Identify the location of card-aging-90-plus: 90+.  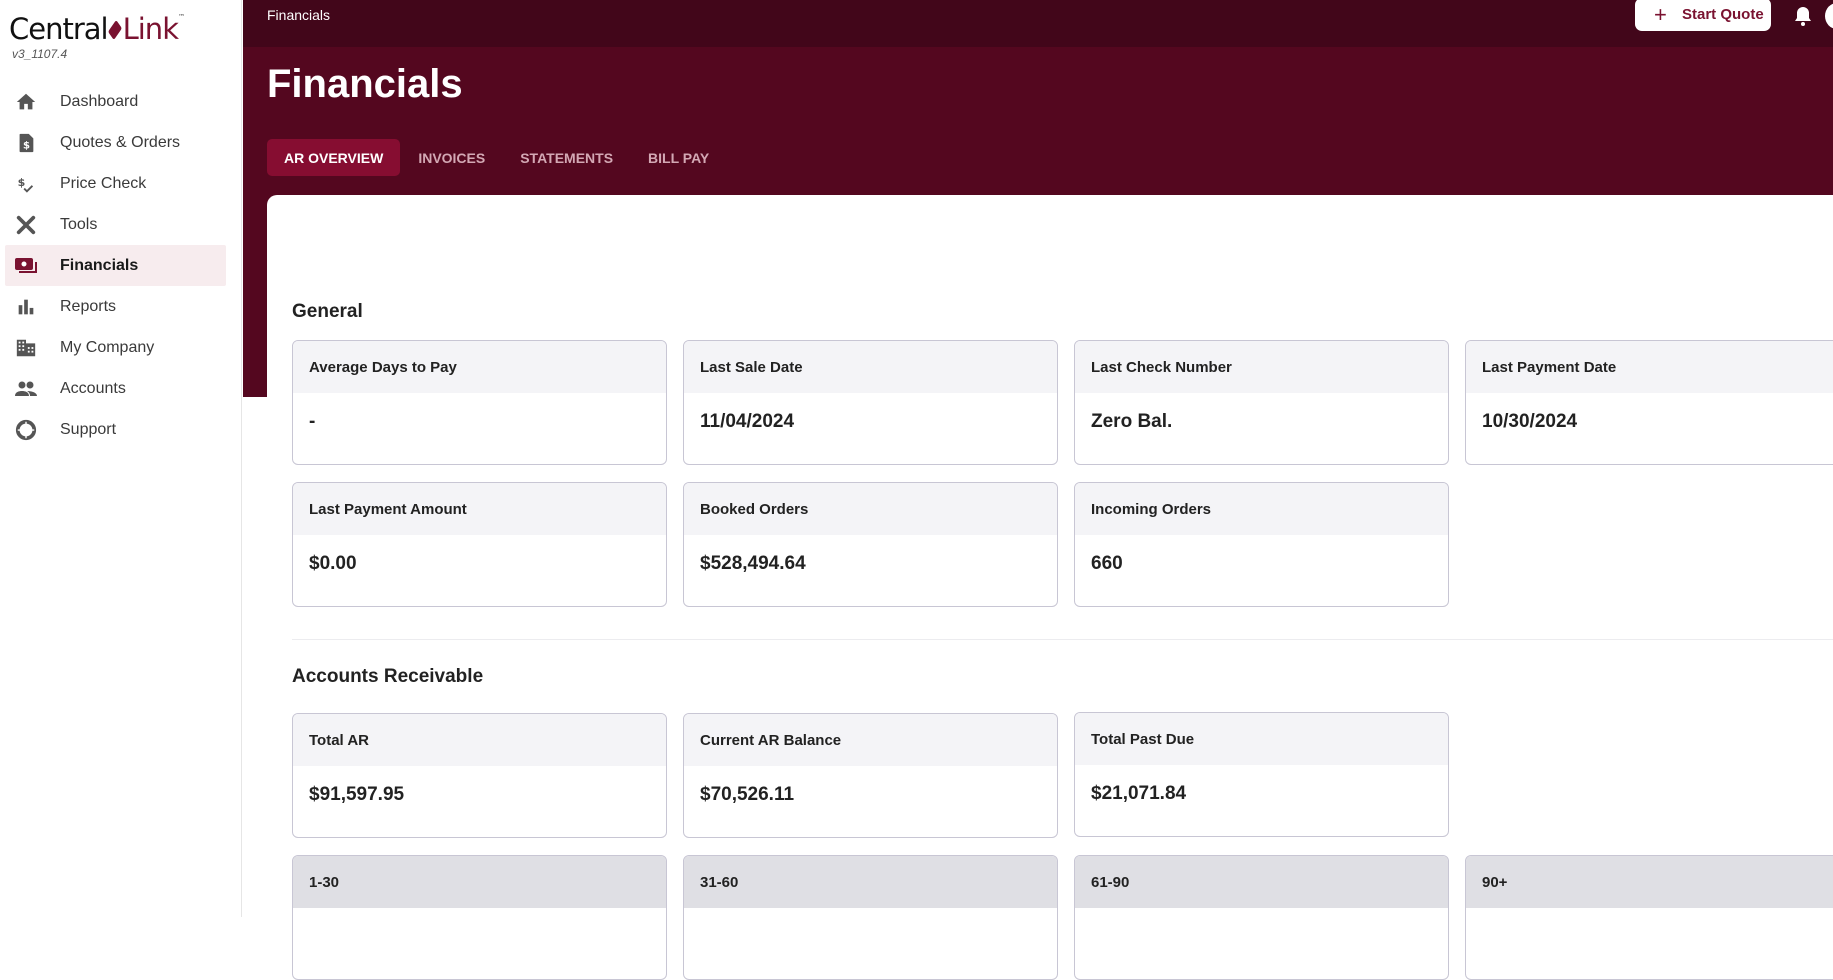
(1649, 917).